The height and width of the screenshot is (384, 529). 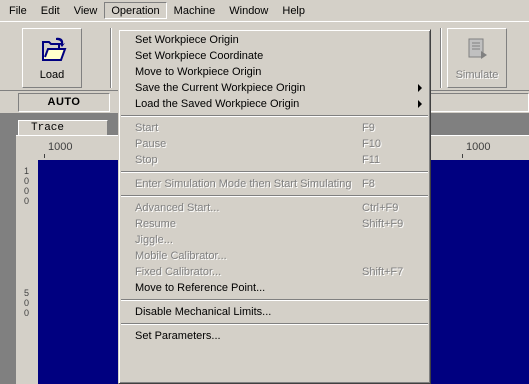 I want to click on menu-item-load-the-saved-workpiece-origin: Load the Saved Workpiece Origin, so click(x=274, y=104).